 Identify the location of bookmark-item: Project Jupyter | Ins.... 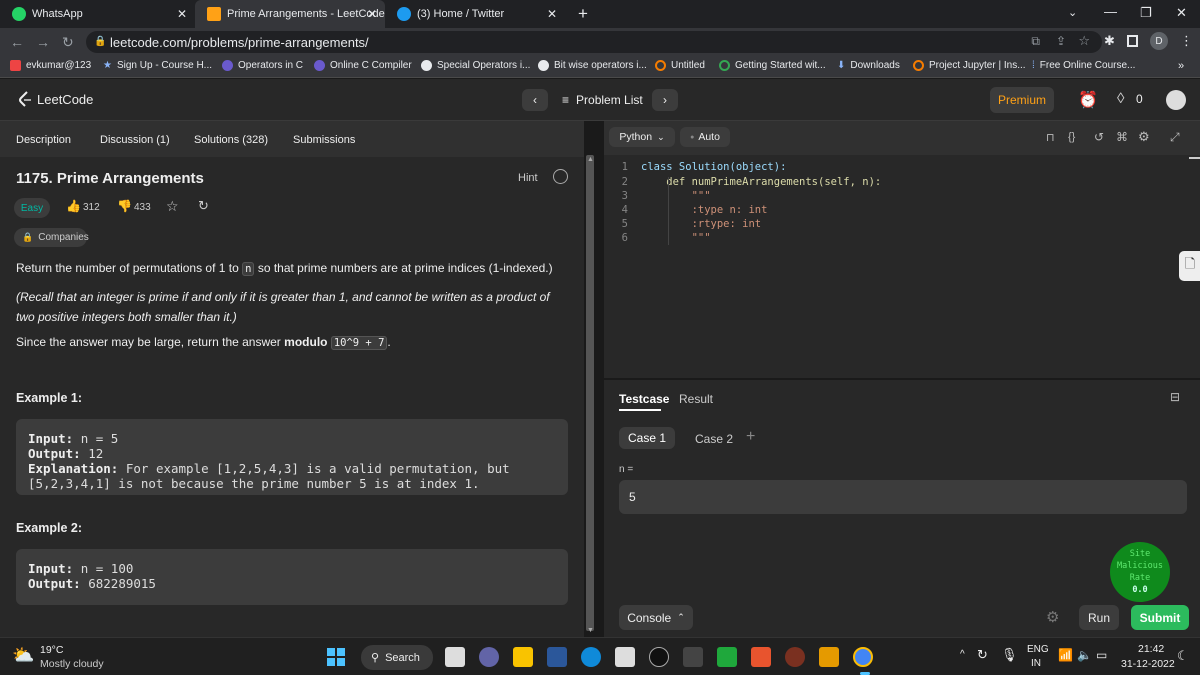
(969, 65).